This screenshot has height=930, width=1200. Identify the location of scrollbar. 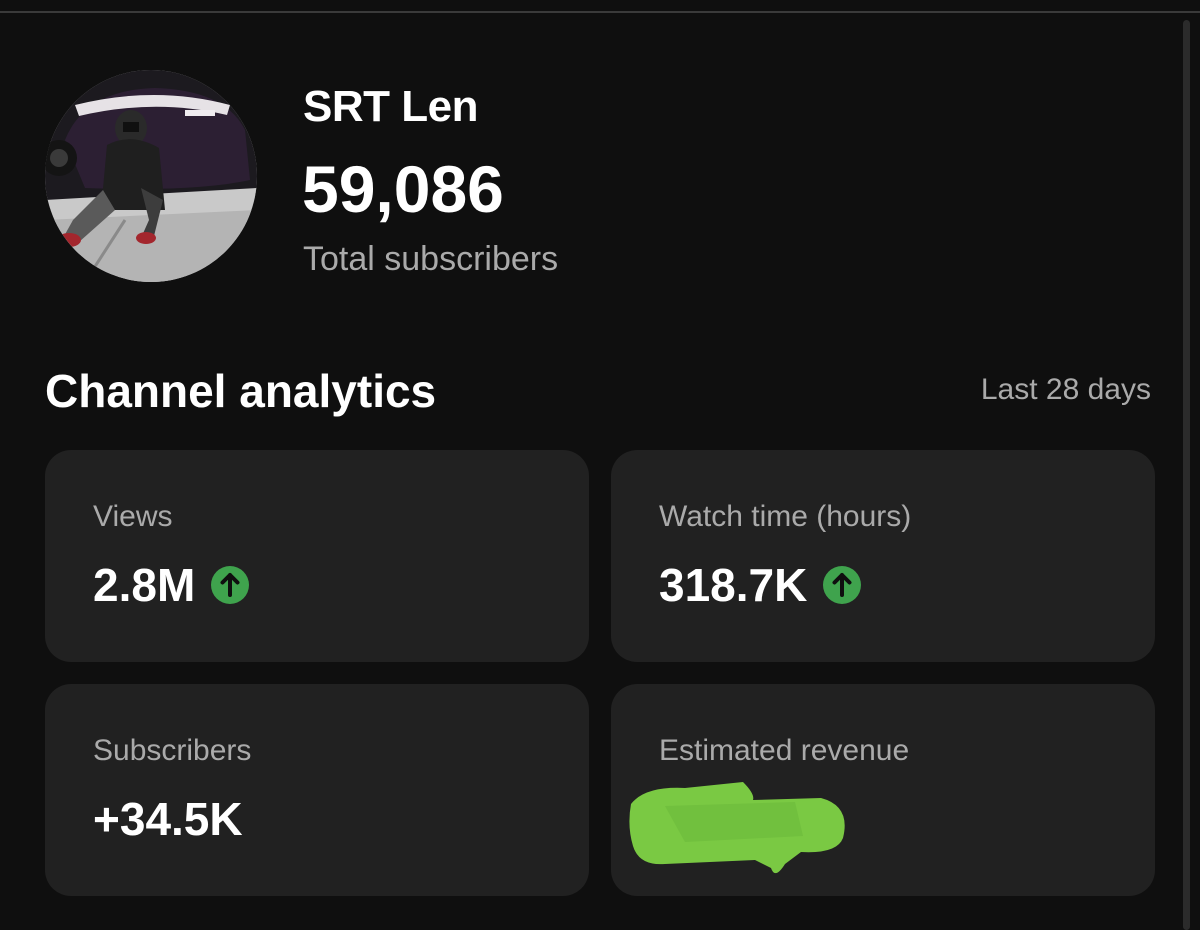
(1186, 475).